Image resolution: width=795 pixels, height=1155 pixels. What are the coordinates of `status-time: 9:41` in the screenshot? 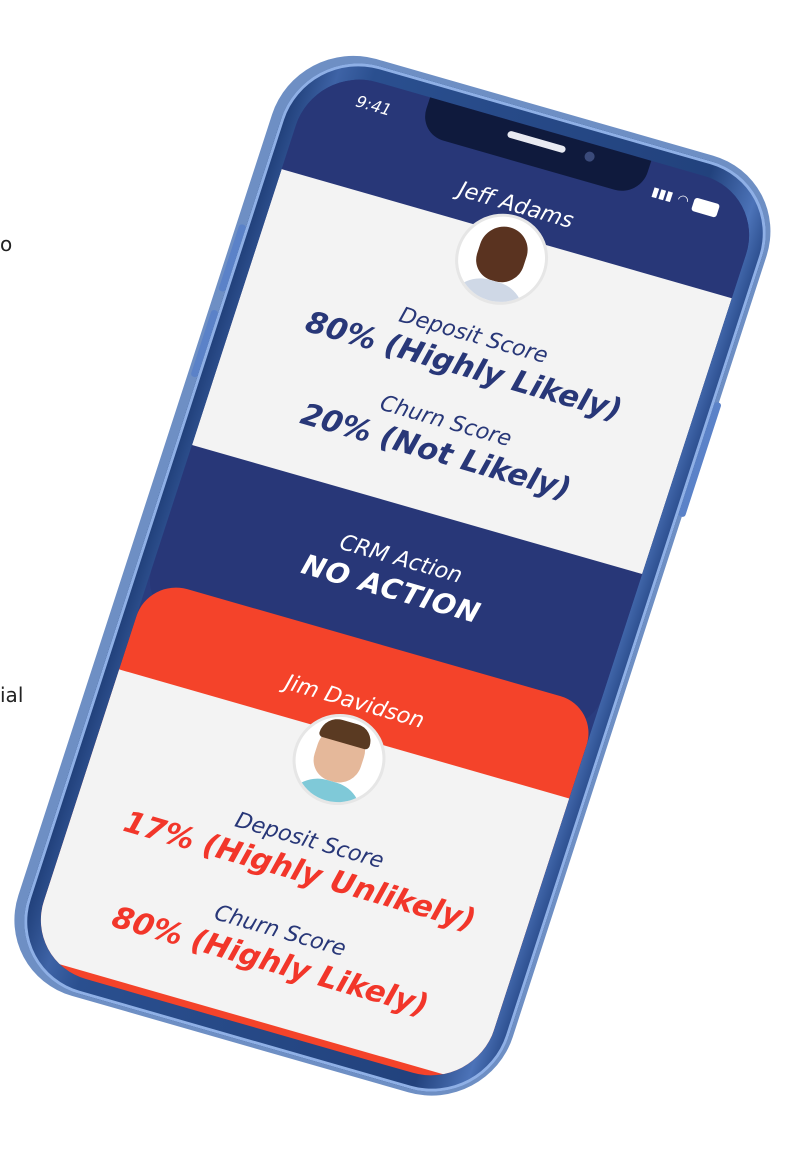 It's located at (373, 105).